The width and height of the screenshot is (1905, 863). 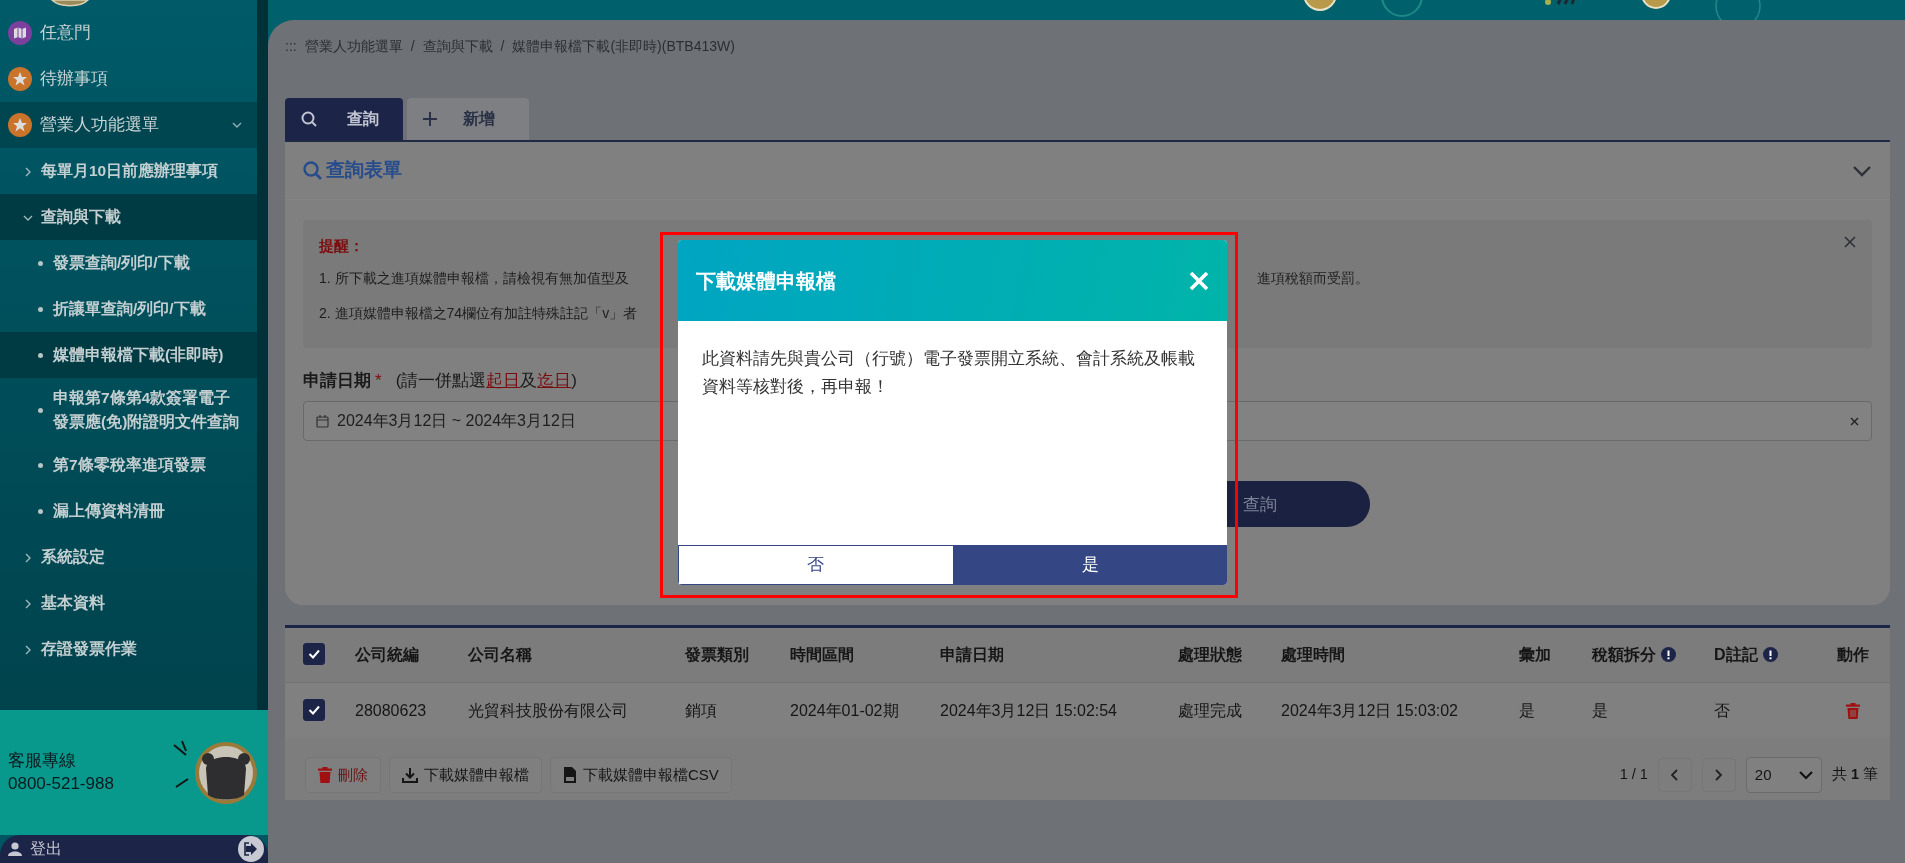 I want to click on column-header: 處理狀態, so click(x=1210, y=654).